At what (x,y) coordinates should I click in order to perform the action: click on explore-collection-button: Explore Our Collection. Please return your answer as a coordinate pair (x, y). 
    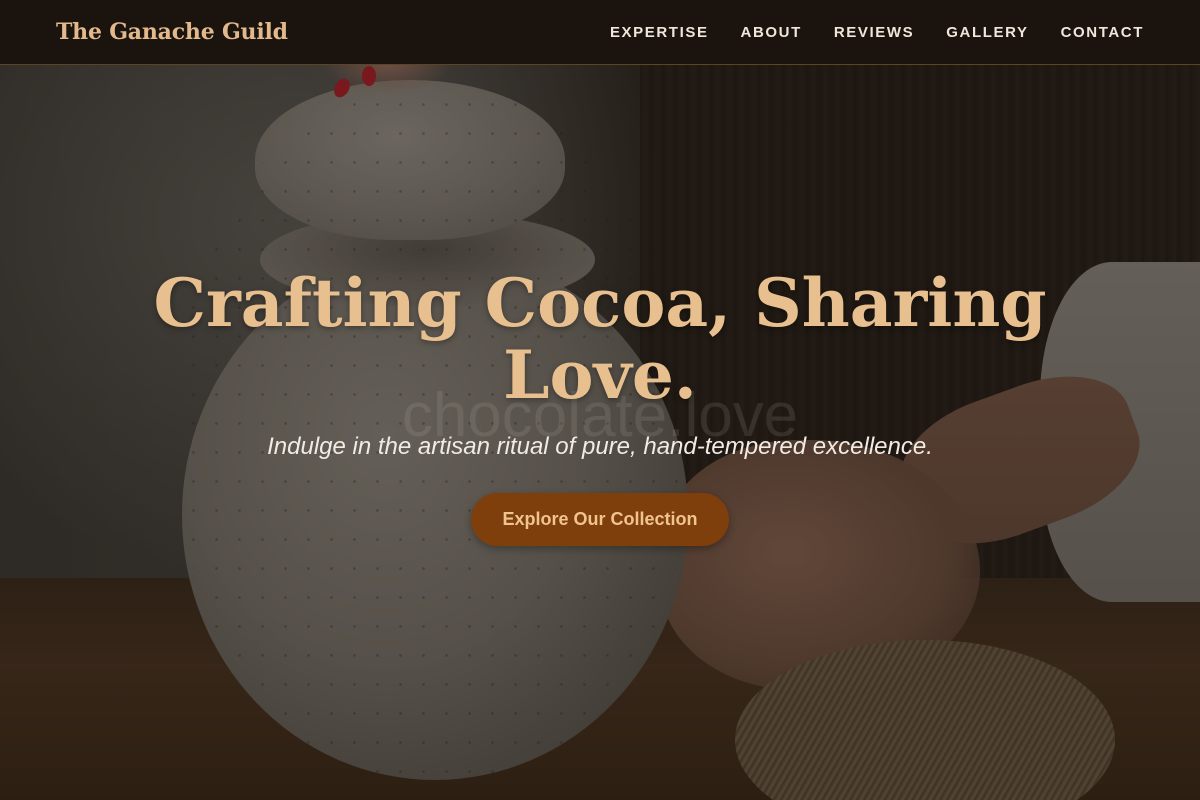
    Looking at the image, I should click on (600, 519).